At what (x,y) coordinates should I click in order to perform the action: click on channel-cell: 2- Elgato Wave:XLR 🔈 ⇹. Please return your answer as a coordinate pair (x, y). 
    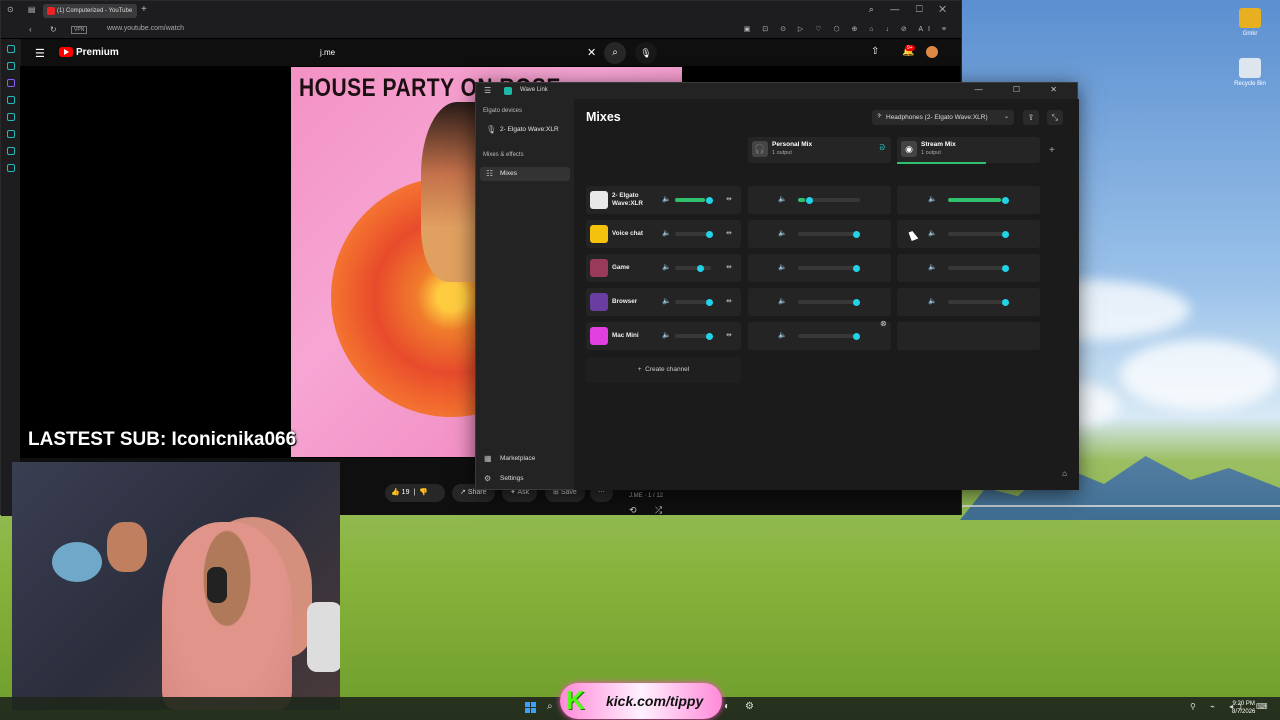
    Looking at the image, I should click on (663, 200).